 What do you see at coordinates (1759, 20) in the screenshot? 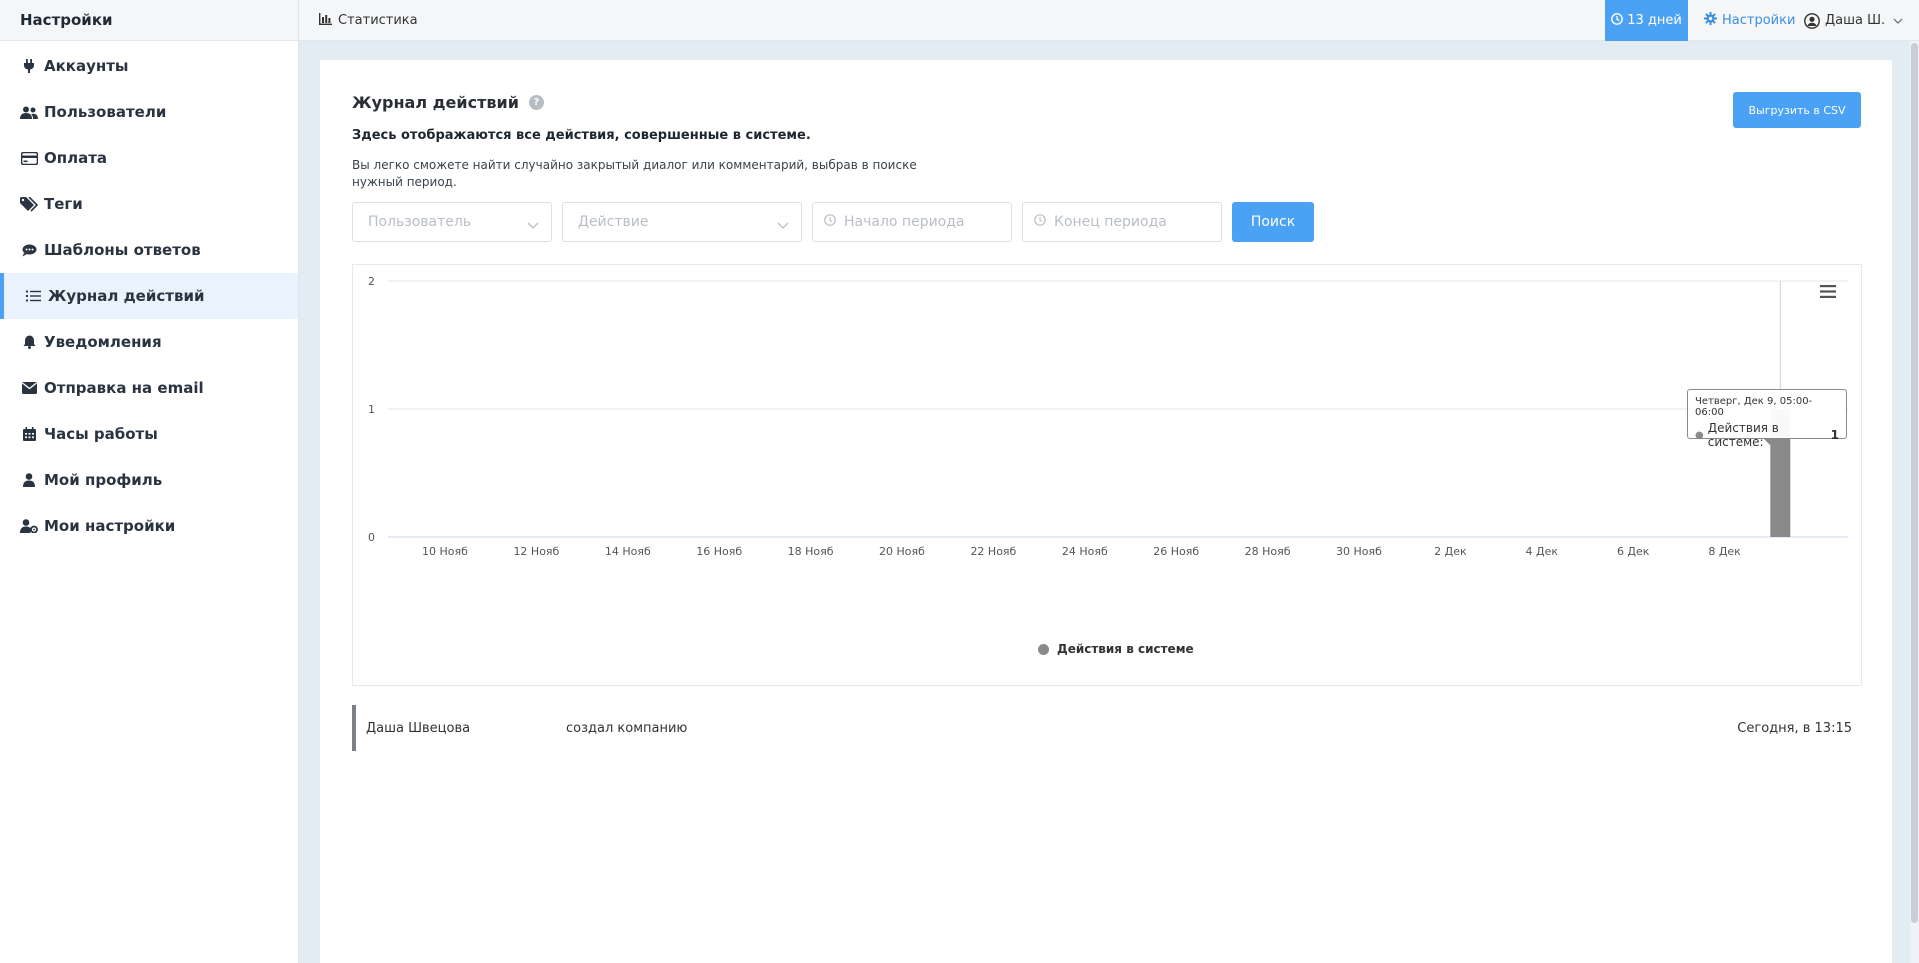
I see `settings-label: Настройки` at bounding box center [1759, 20].